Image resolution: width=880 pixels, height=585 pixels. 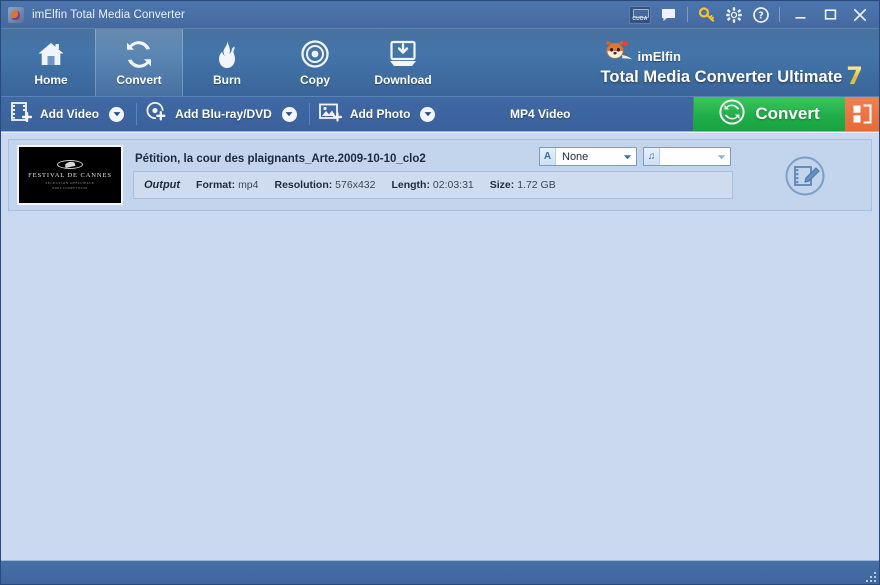 I want to click on length-value: 02:03:31, so click(x=453, y=185).